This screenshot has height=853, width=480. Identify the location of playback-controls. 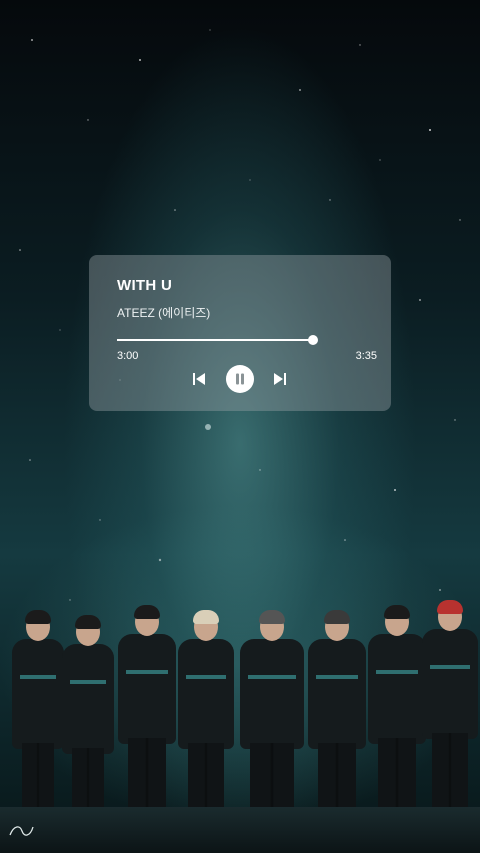
(240, 379).